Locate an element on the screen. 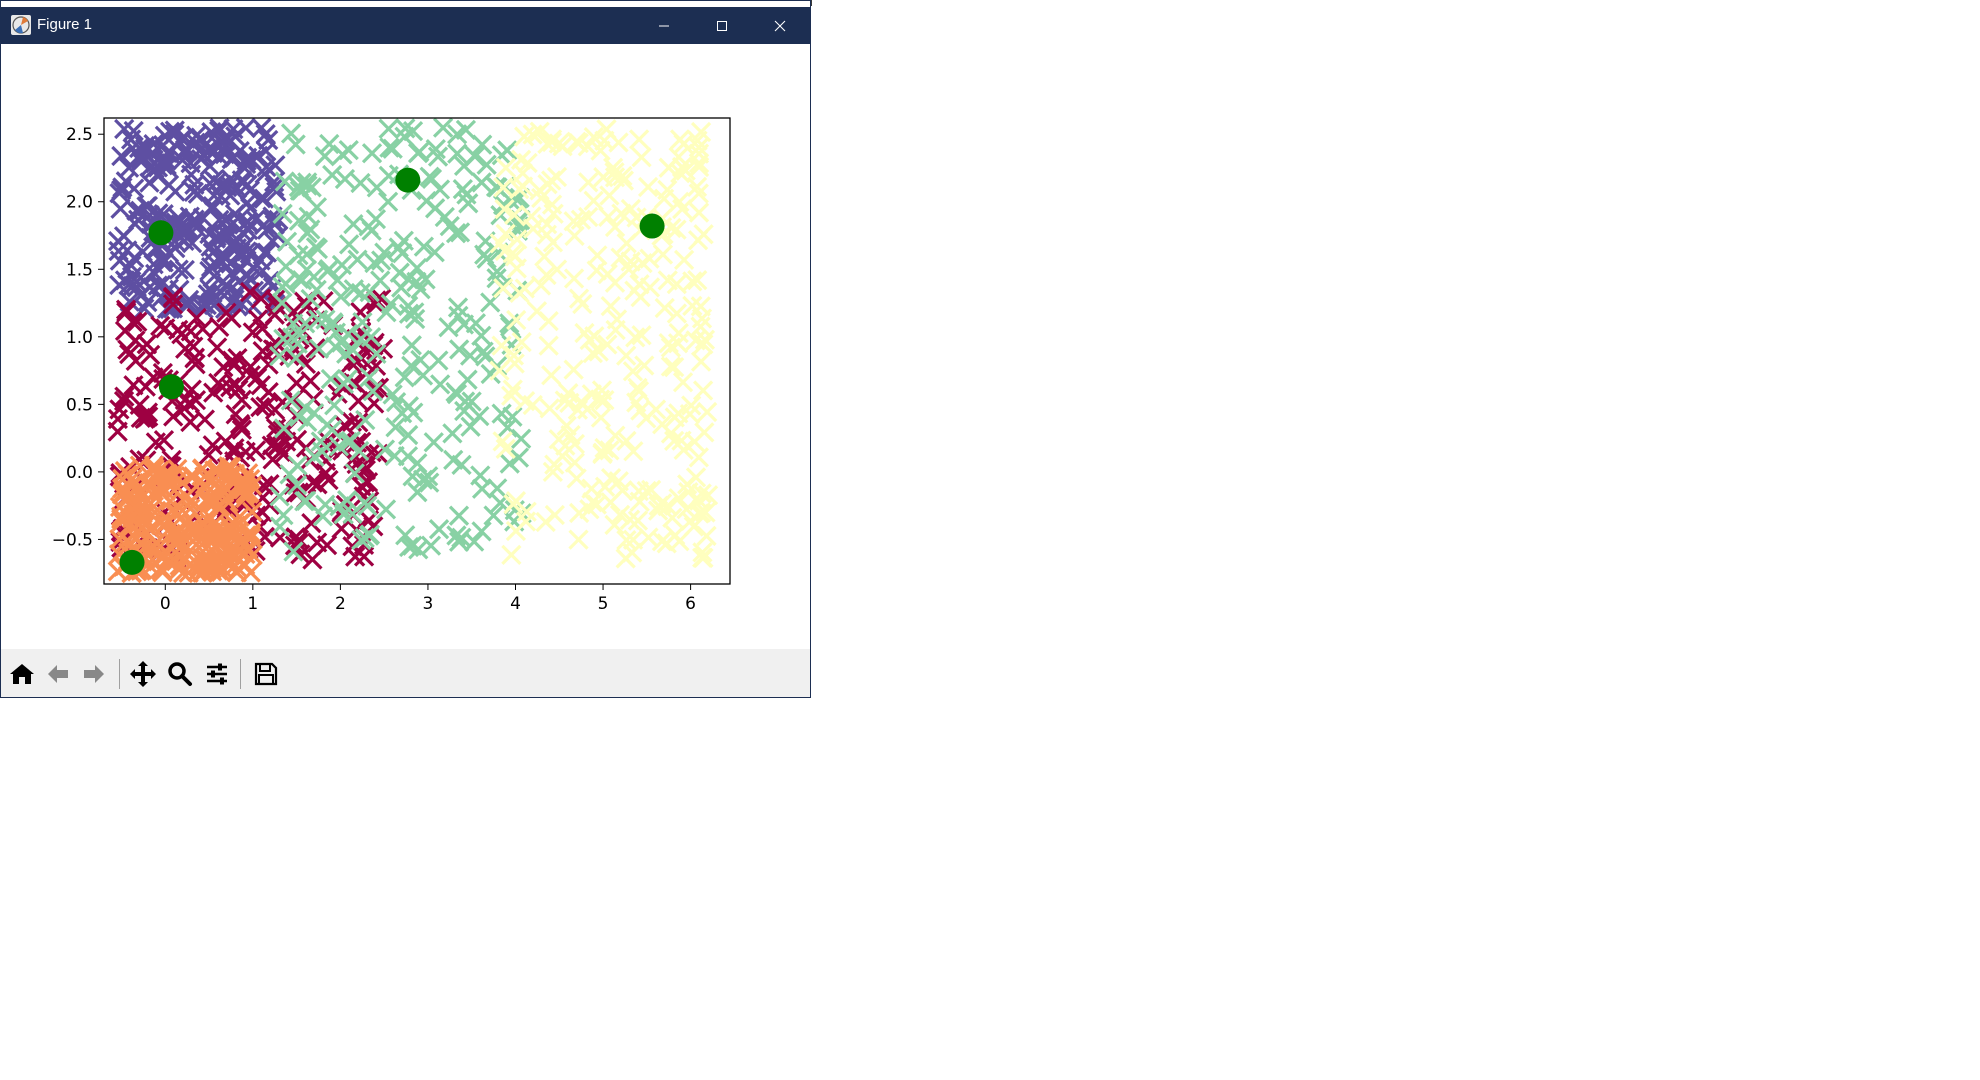 The height and width of the screenshot is (1080, 1980). pan-button is located at coordinates (143, 674).